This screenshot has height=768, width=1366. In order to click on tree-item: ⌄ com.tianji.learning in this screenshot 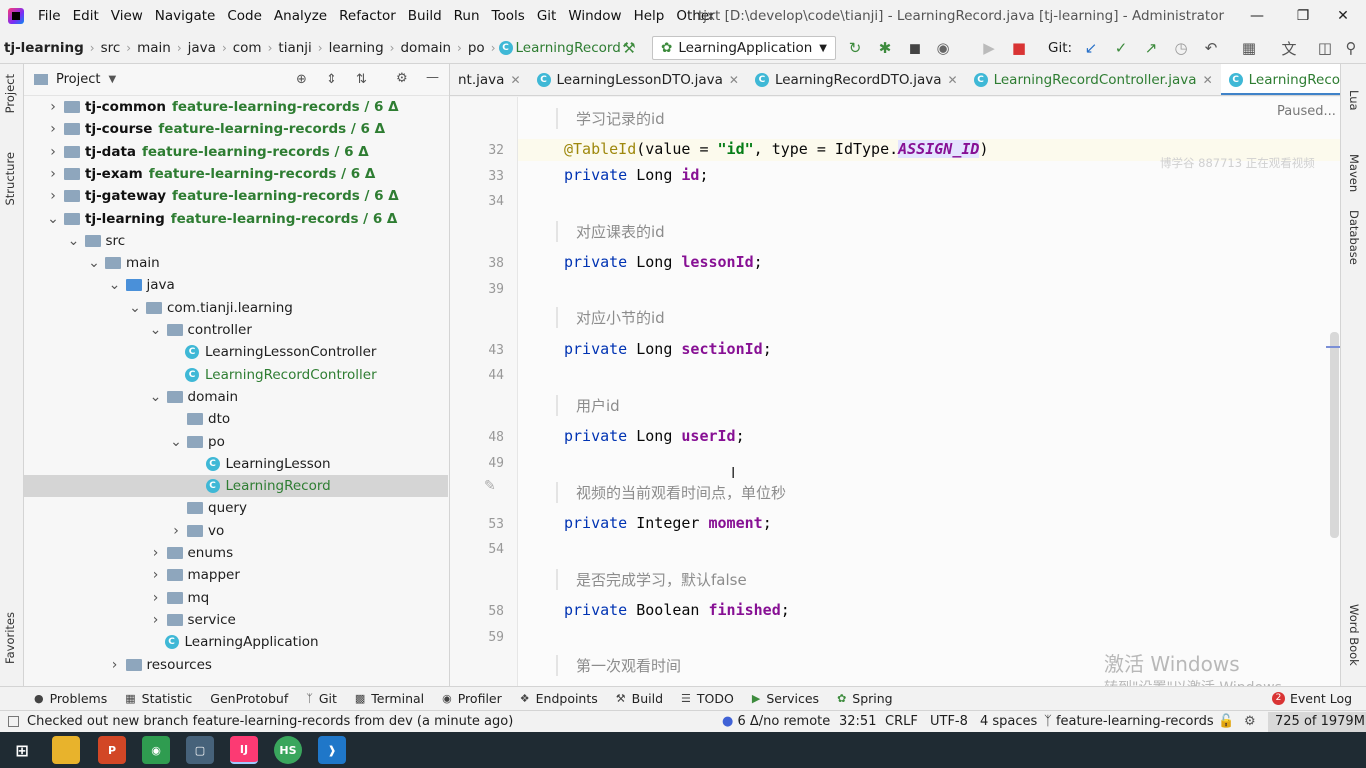, I will do `click(236, 308)`.